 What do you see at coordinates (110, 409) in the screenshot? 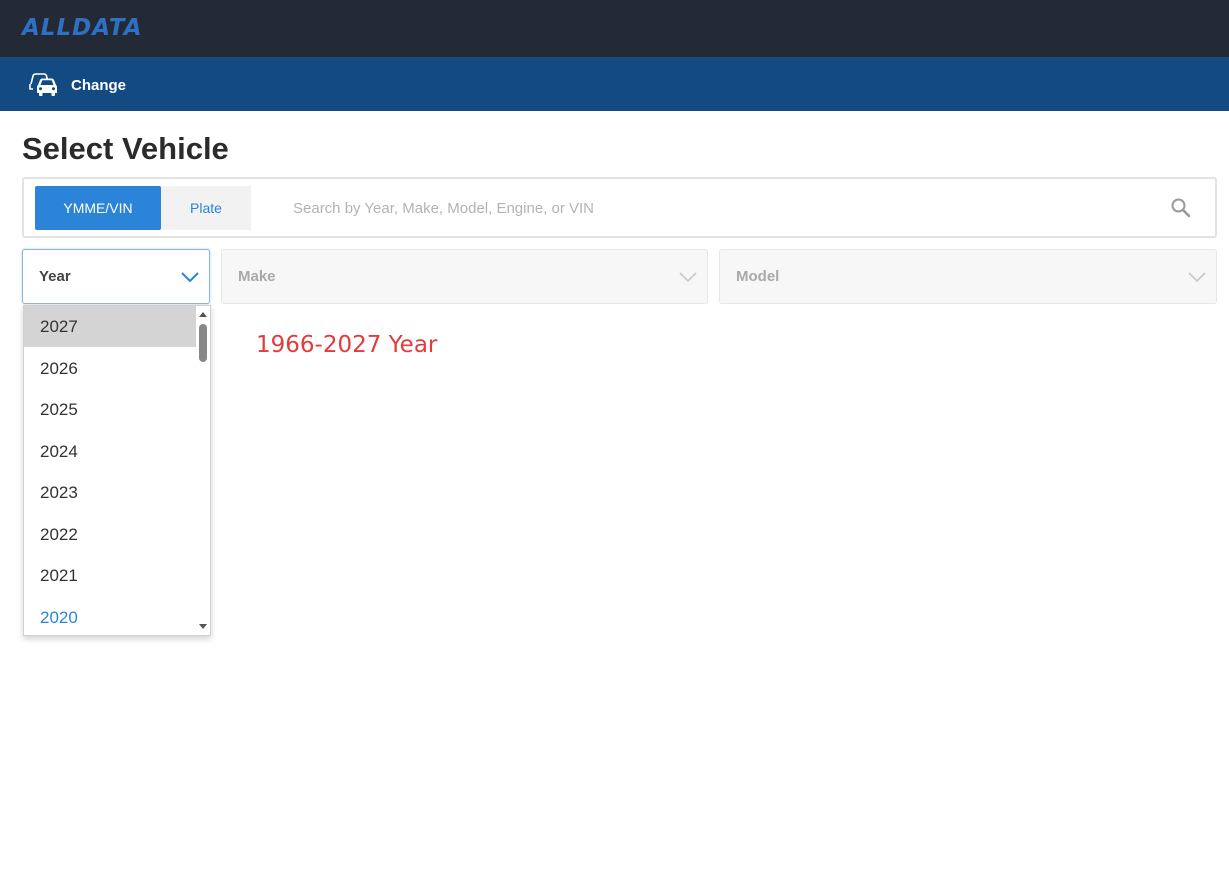
I see `year-option: 2025` at bounding box center [110, 409].